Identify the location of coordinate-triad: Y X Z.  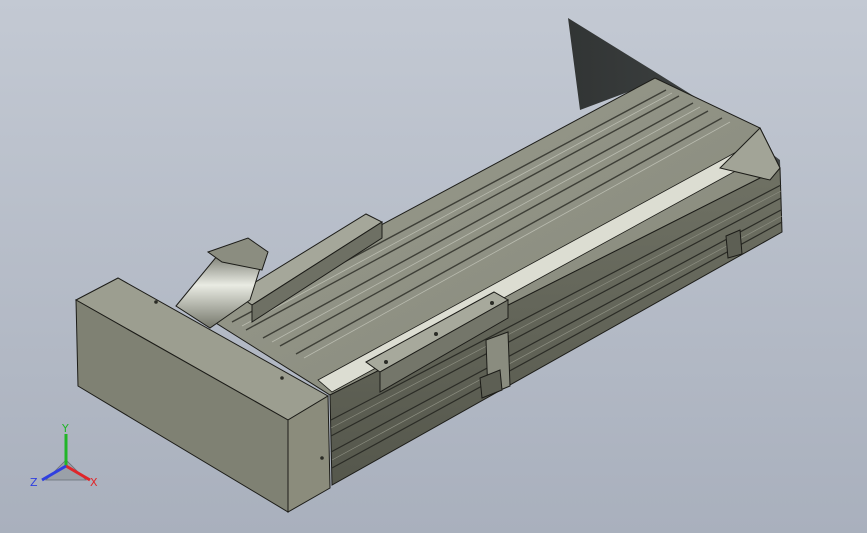
(64, 455).